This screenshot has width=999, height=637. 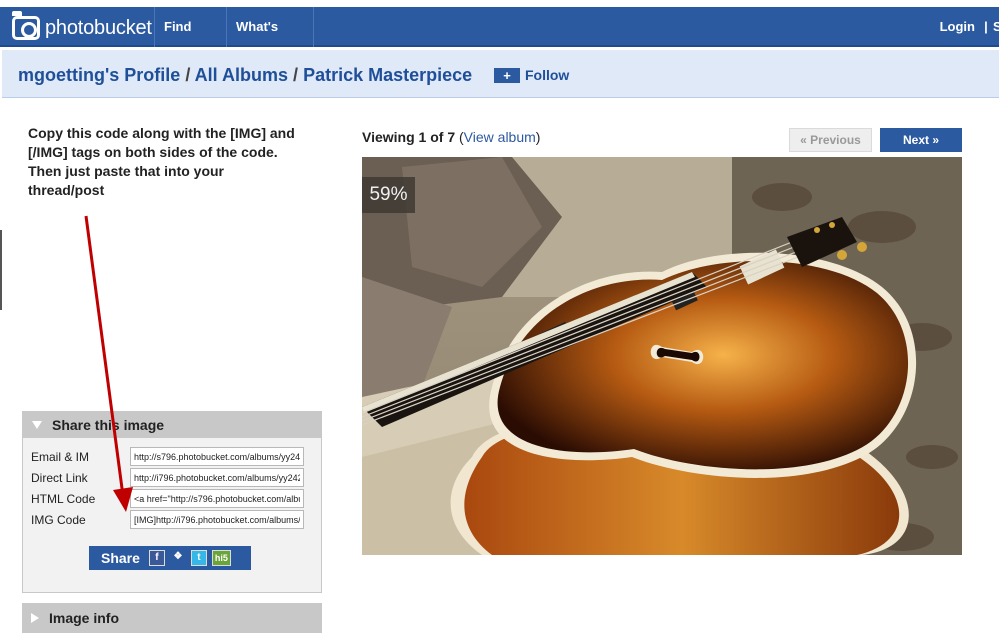 What do you see at coordinates (921, 140) in the screenshot?
I see `next-button: Next »` at bounding box center [921, 140].